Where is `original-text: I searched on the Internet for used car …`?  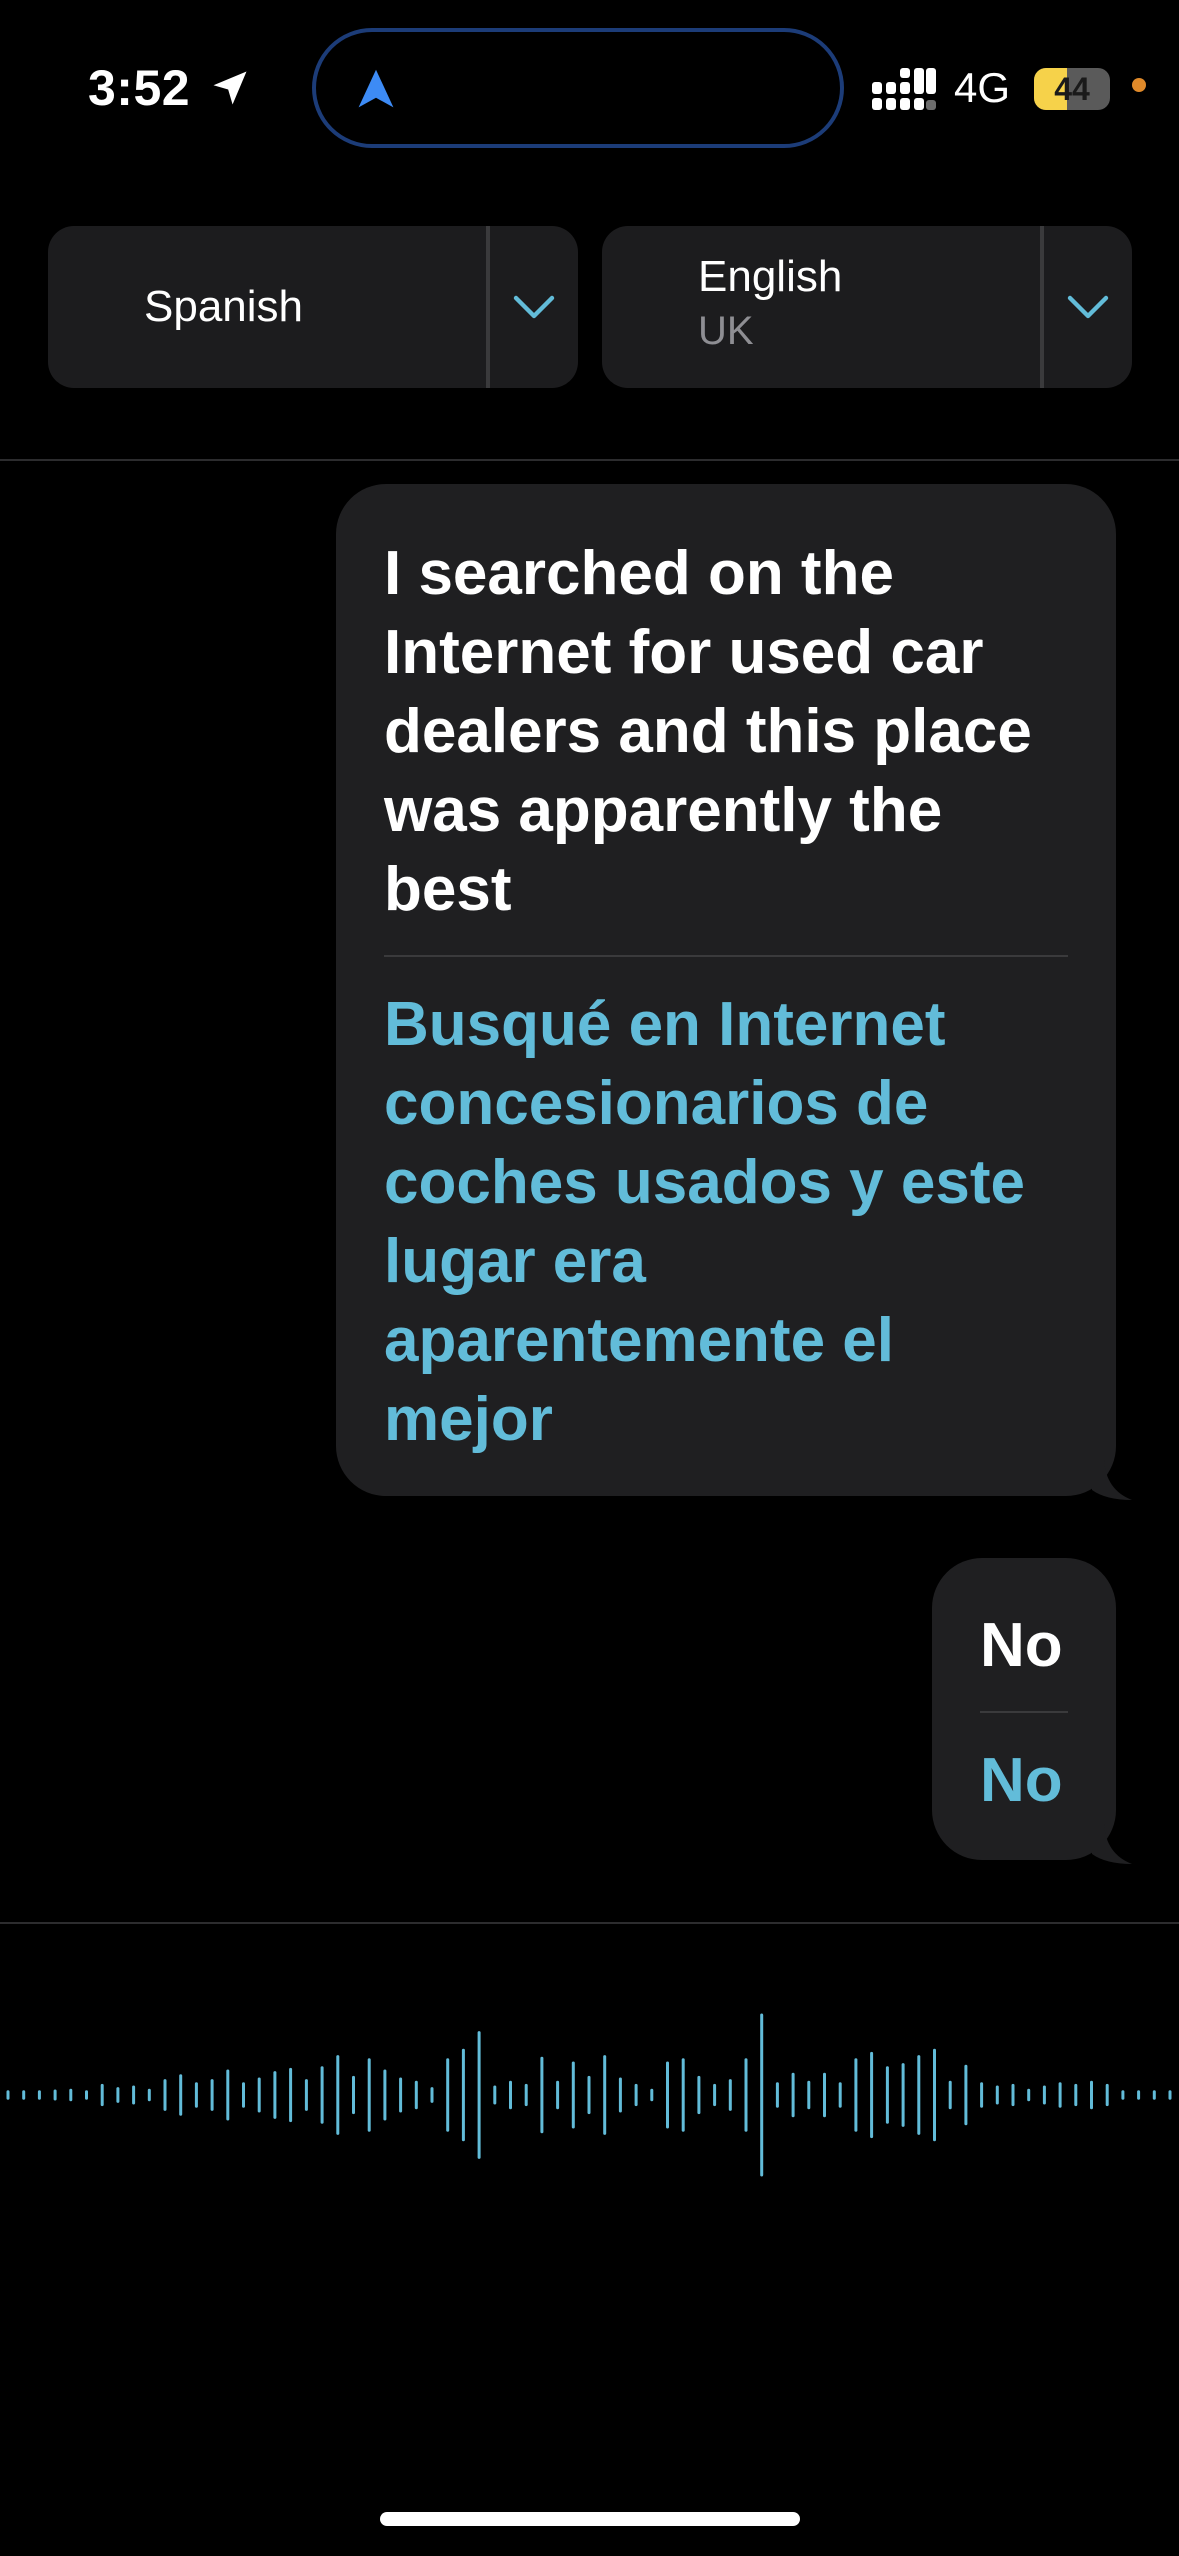
original-text: I searched on the Internet for used car … is located at coordinates (708, 731).